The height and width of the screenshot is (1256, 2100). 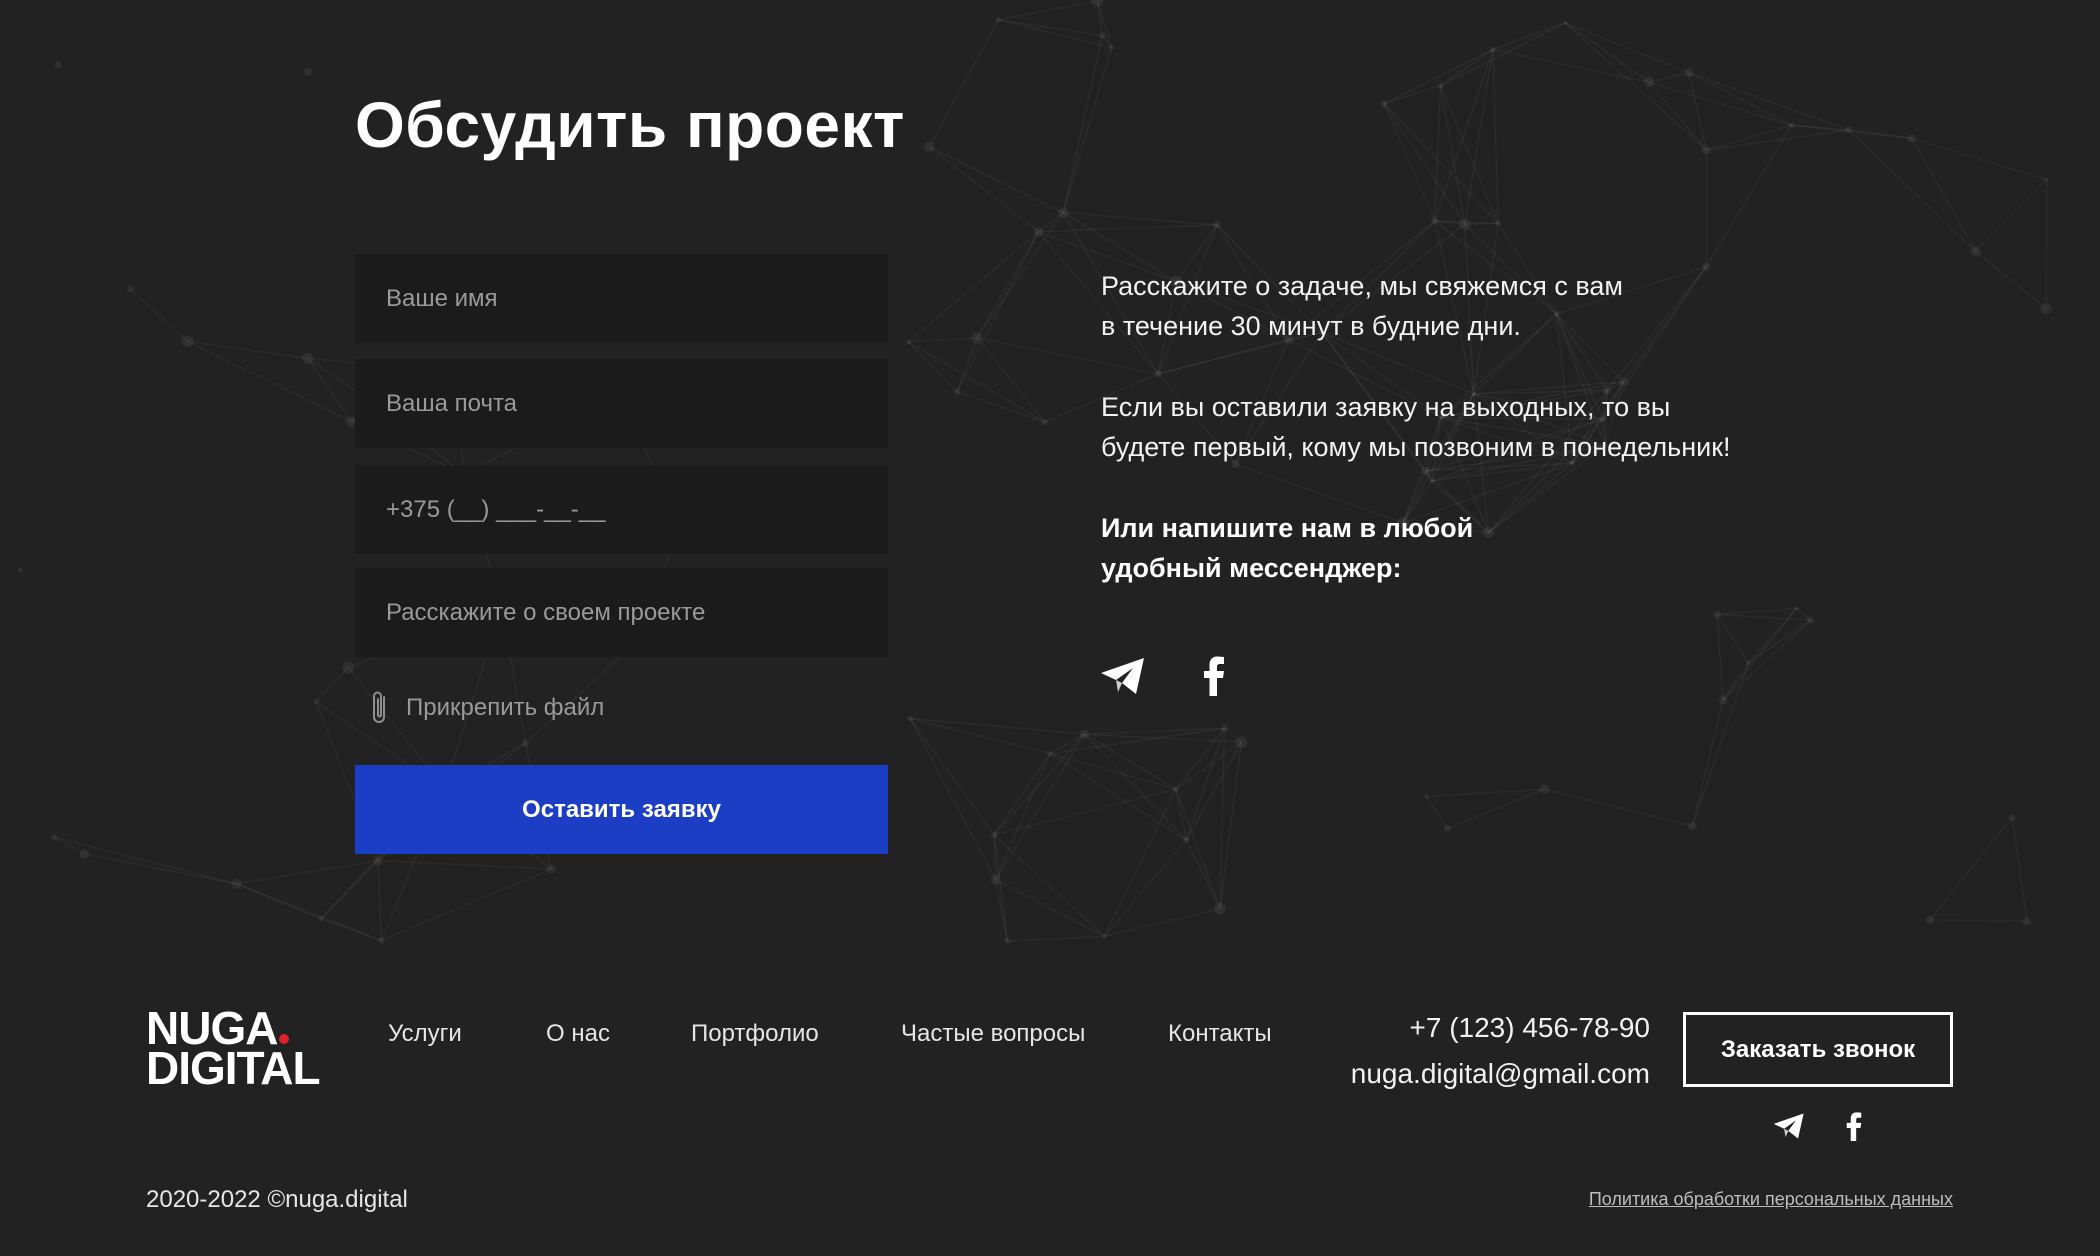 I want to click on nav-portfolio: Портфолио, so click(x=755, y=1034).